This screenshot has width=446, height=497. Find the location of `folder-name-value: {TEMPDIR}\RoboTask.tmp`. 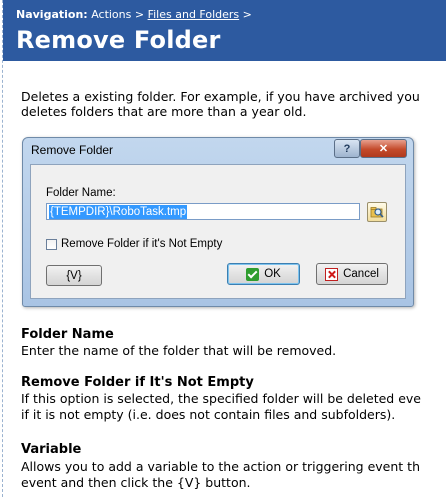

folder-name-value: {TEMPDIR}\RoboTask.tmp is located at coordinates (118, 212).